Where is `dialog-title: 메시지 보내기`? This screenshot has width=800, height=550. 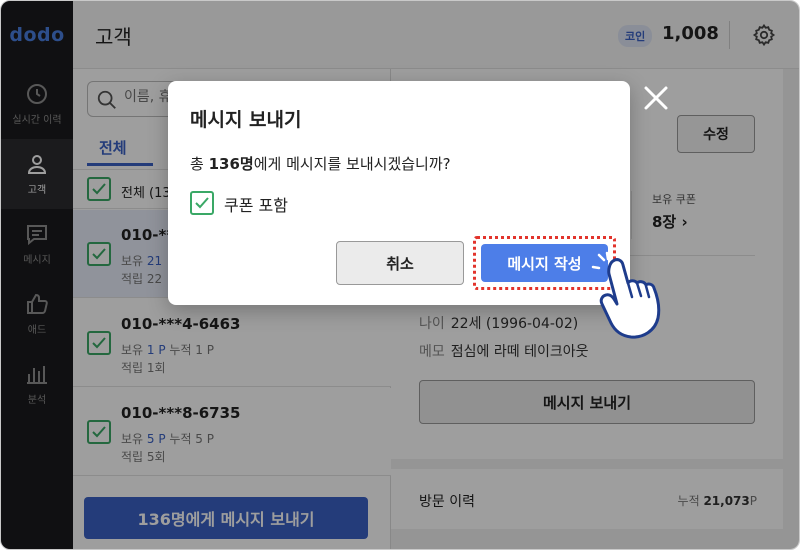
dialog-title: 메시지 보내기 is located at coordinates (246, 120).